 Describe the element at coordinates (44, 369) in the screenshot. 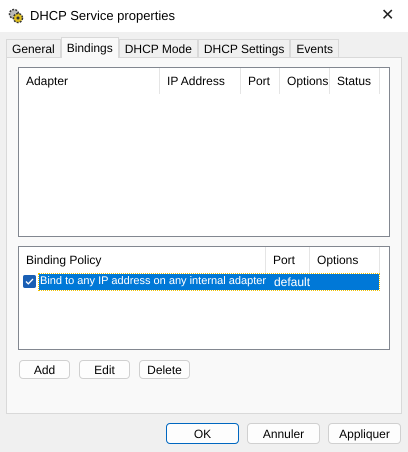

I see `list-button: Add` at that location.